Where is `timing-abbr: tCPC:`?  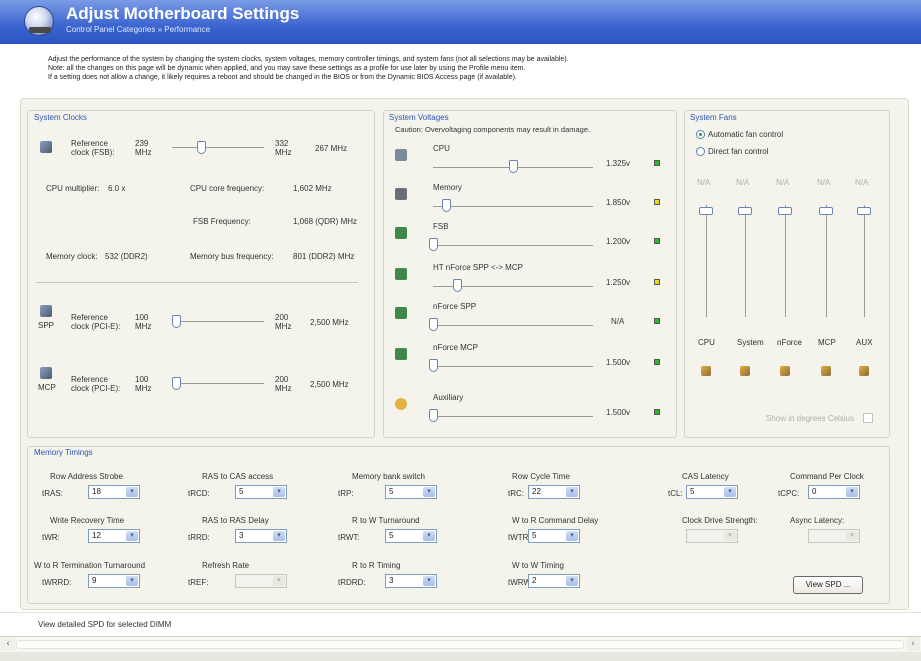 timing-abbr: tCPC: is located at coordinates (789, 493).